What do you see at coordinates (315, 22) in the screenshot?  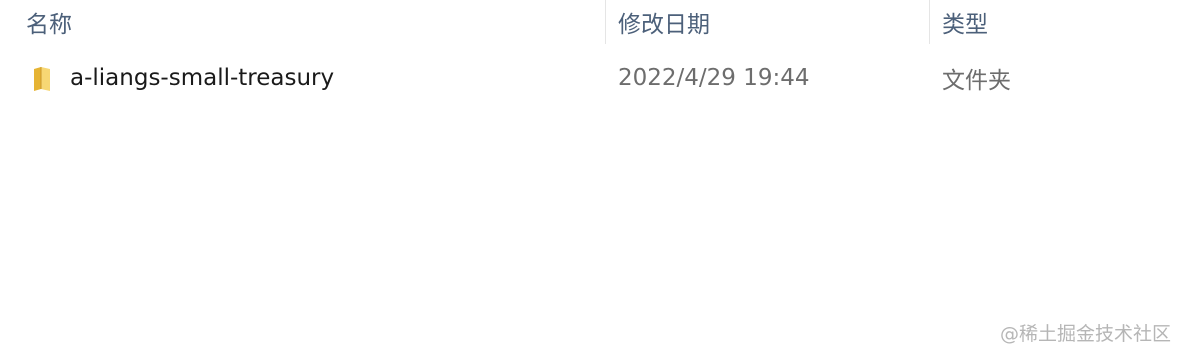 I see `column-header-name: 名称` at bounding box center [315, 22].